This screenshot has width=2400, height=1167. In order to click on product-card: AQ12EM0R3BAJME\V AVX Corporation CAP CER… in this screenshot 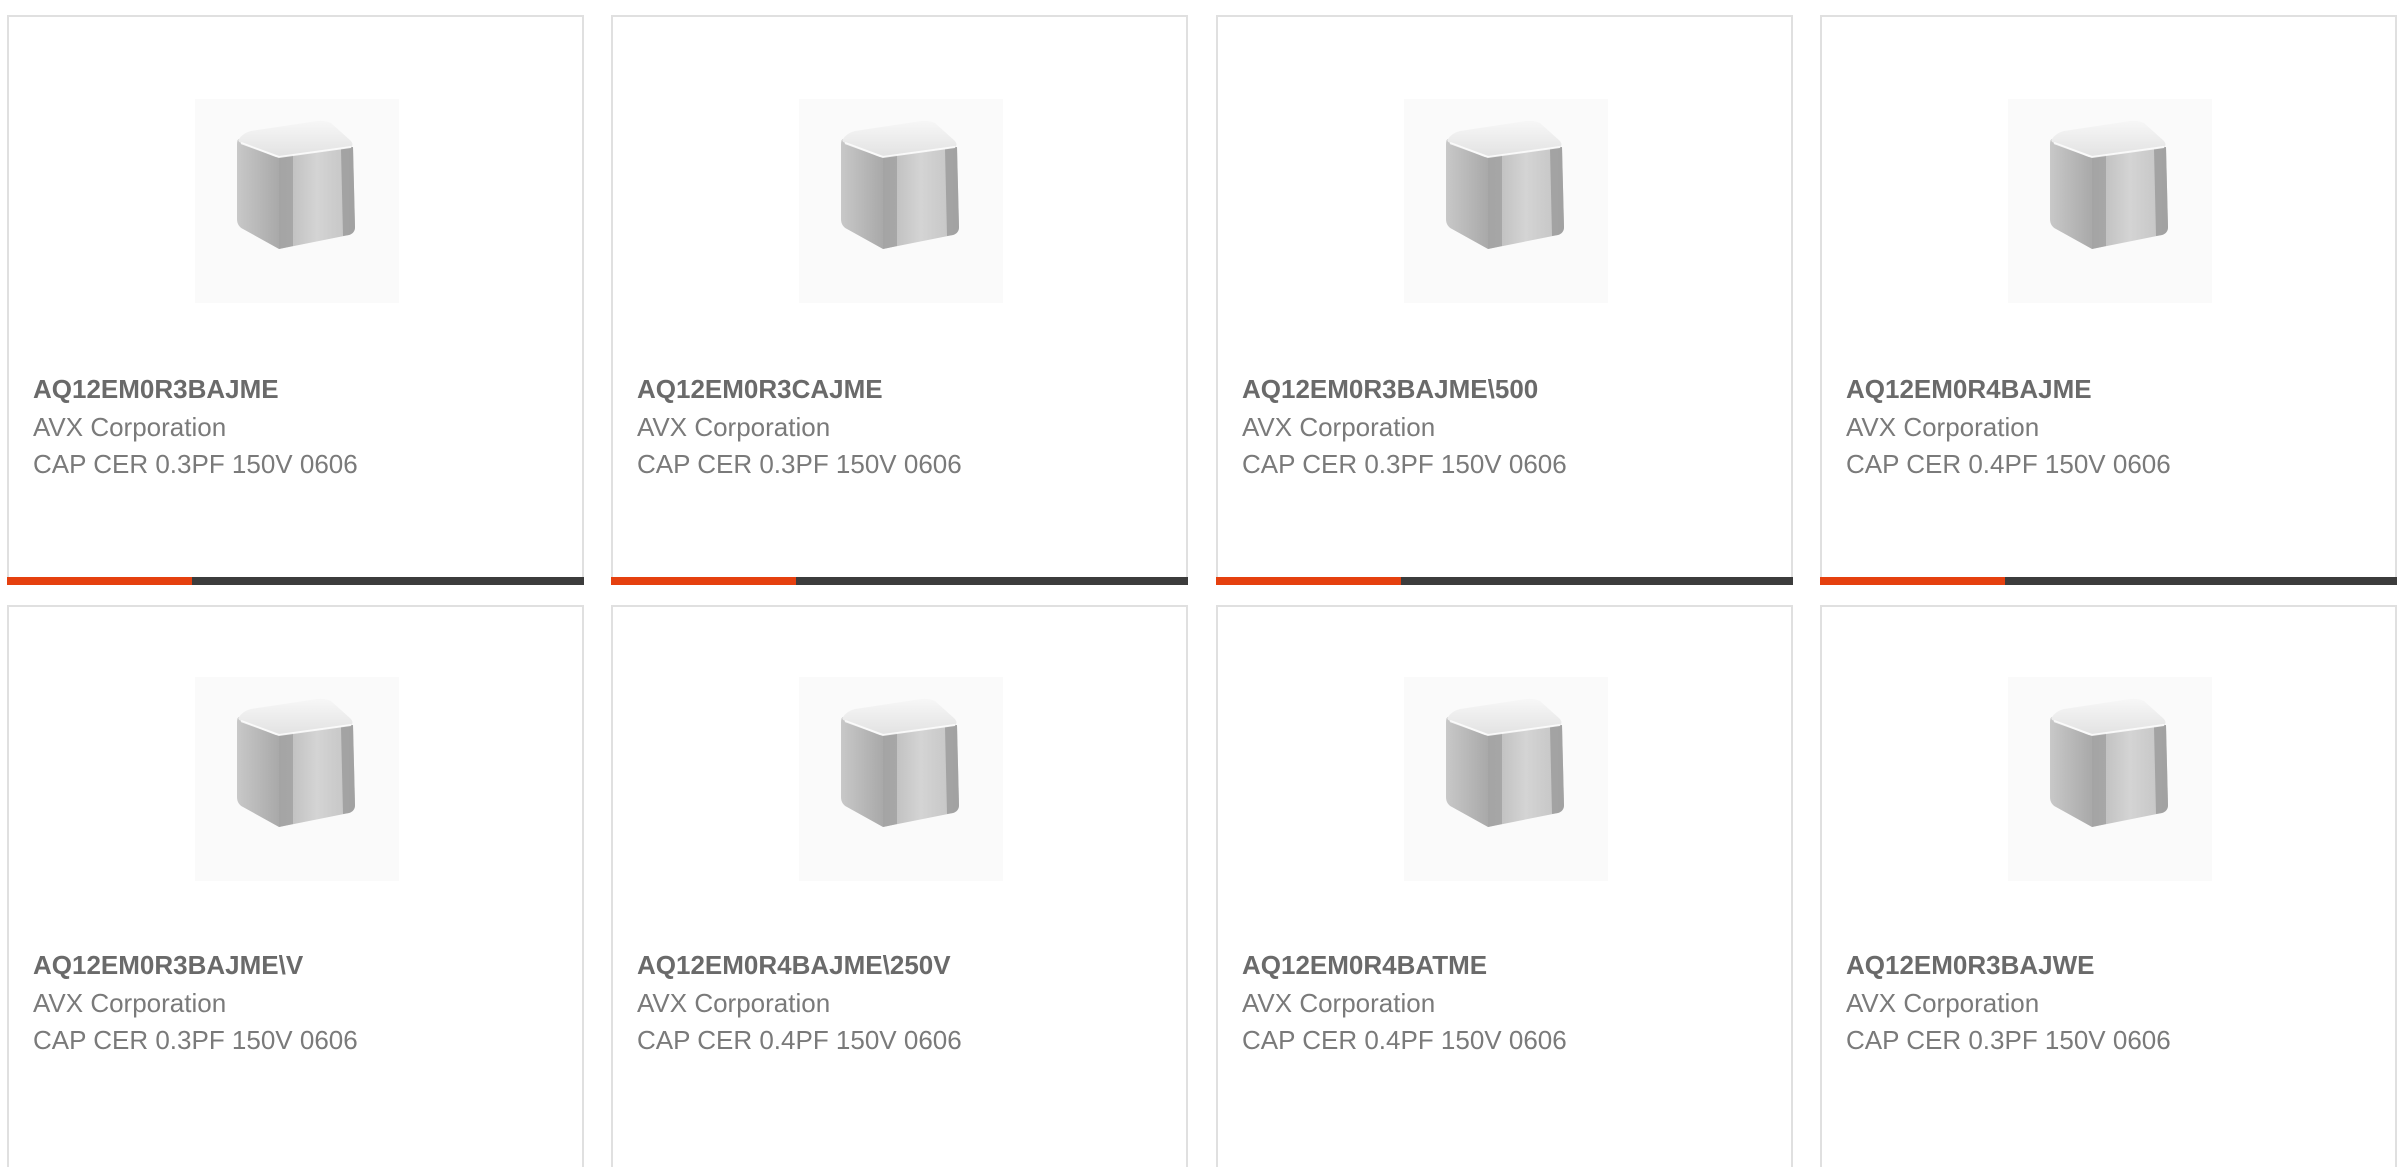, I will do `click(295, 886)`.